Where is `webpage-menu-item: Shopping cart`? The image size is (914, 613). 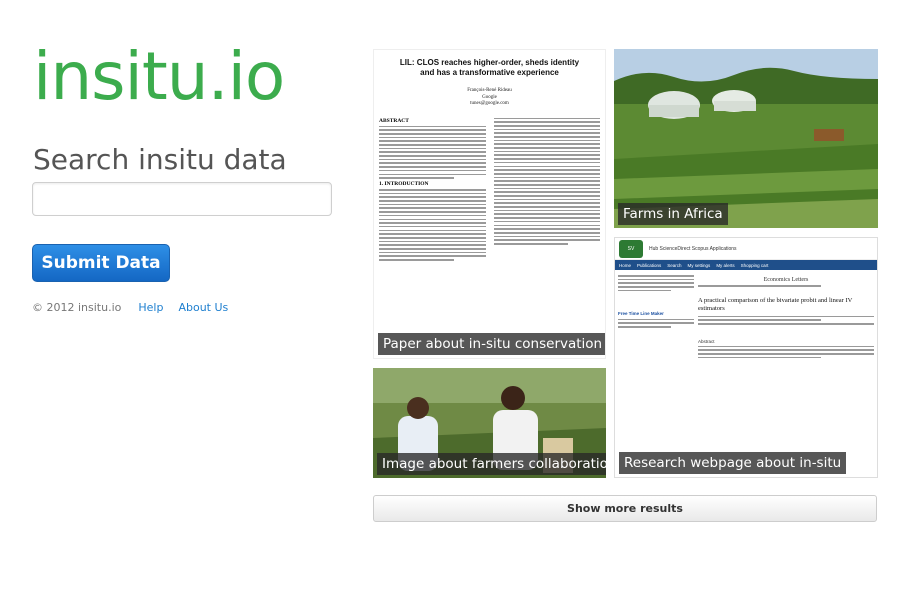 webpage-menu-item: Shopping cart is located at coordinates (754, 265).